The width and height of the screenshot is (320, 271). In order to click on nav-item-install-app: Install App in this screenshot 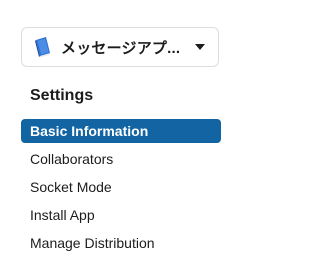, I will do `click(121, 215)`.